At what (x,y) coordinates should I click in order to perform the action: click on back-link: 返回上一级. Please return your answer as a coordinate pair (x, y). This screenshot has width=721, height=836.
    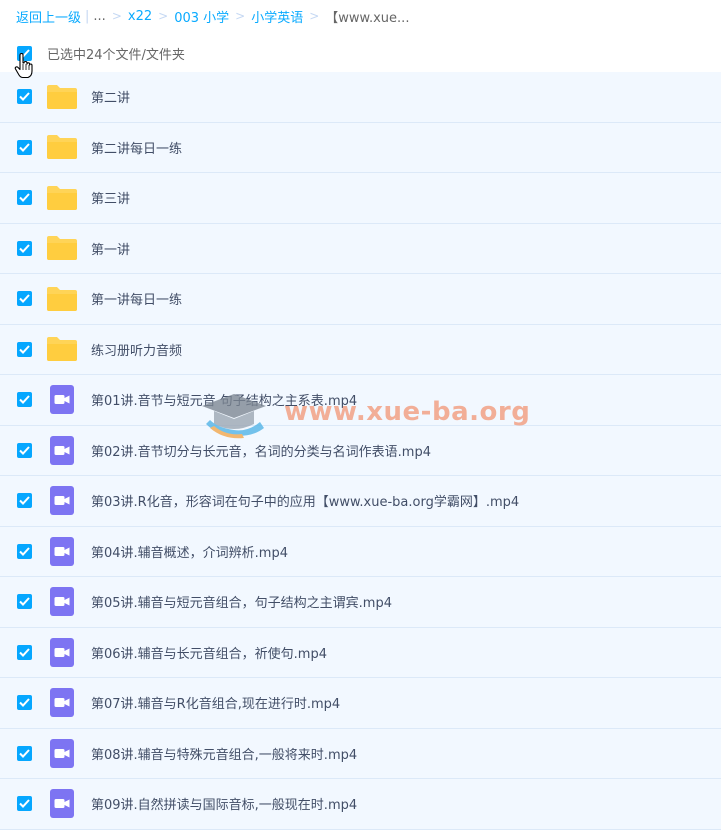
    Looking at the image, I should click on (48, 16).